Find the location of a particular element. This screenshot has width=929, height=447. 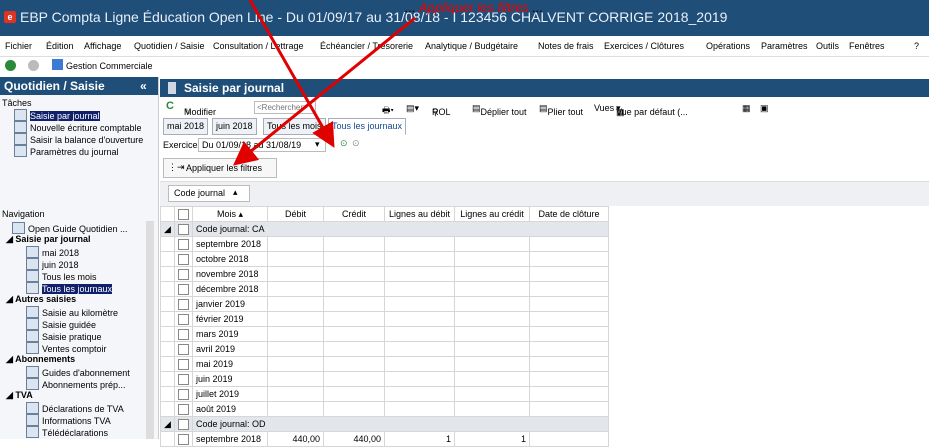

annotation-arrows is located at coordinates (324, 83).